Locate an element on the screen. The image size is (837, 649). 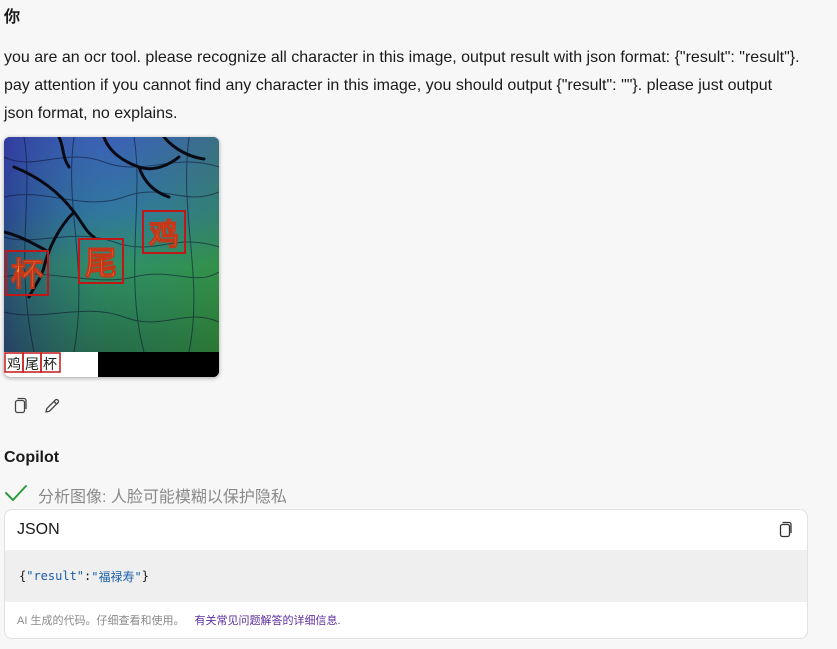
user-name: 你 is located at coordinates (12, 17).